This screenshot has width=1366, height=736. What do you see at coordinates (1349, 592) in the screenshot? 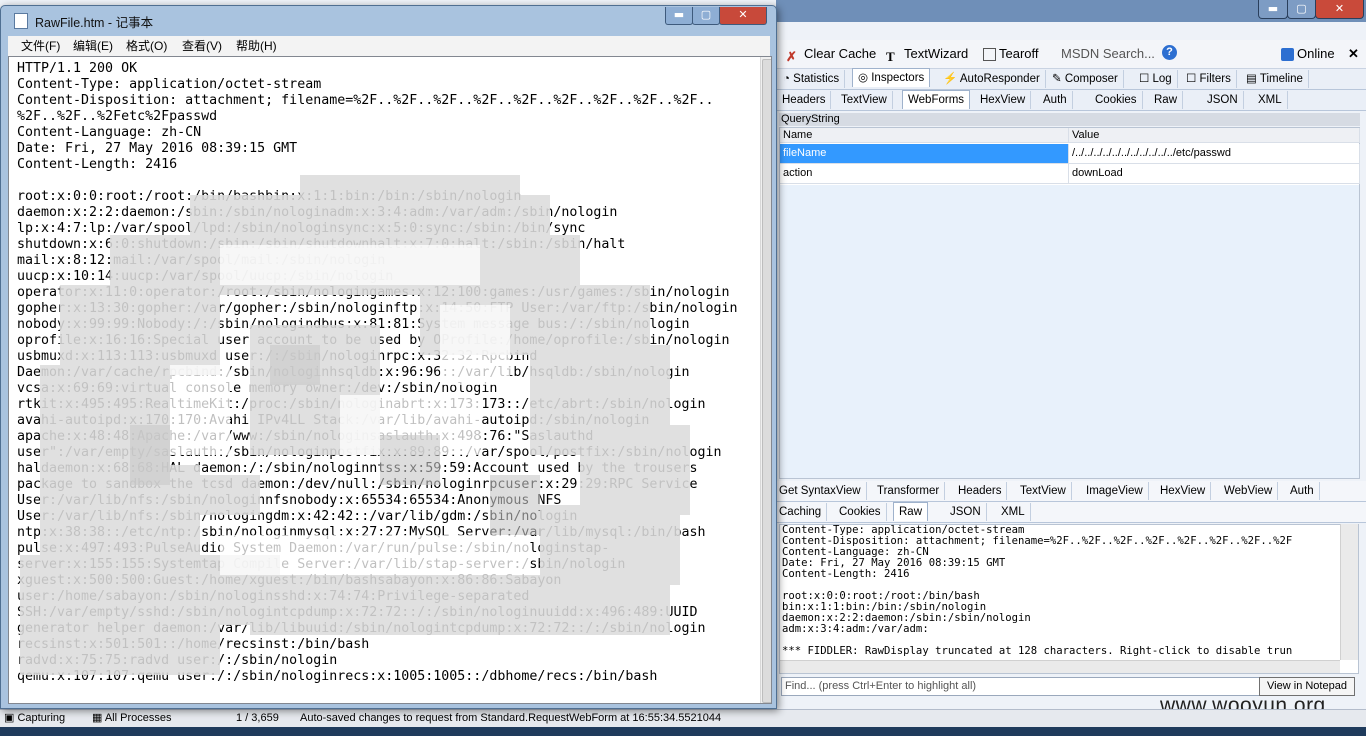
I see `raw-vertical-scrollbar` at bounding box center [1349, 592].